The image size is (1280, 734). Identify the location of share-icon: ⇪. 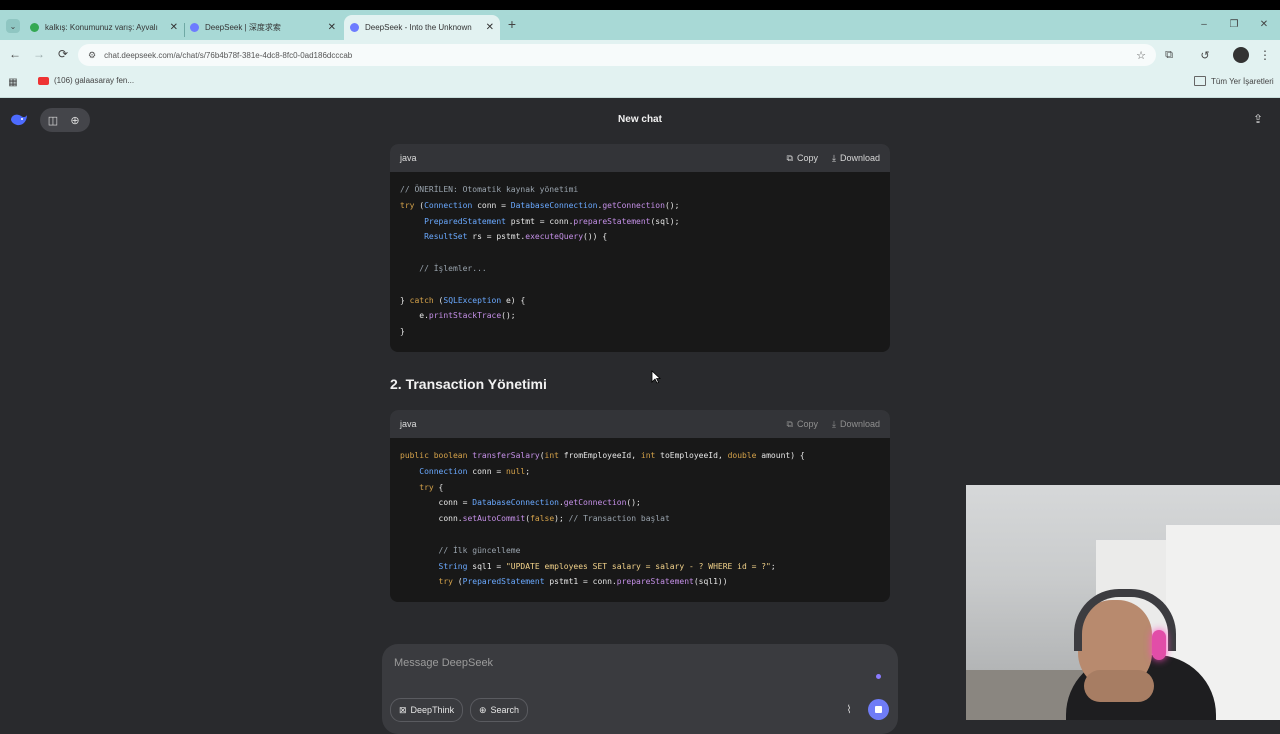
(1258, 119).